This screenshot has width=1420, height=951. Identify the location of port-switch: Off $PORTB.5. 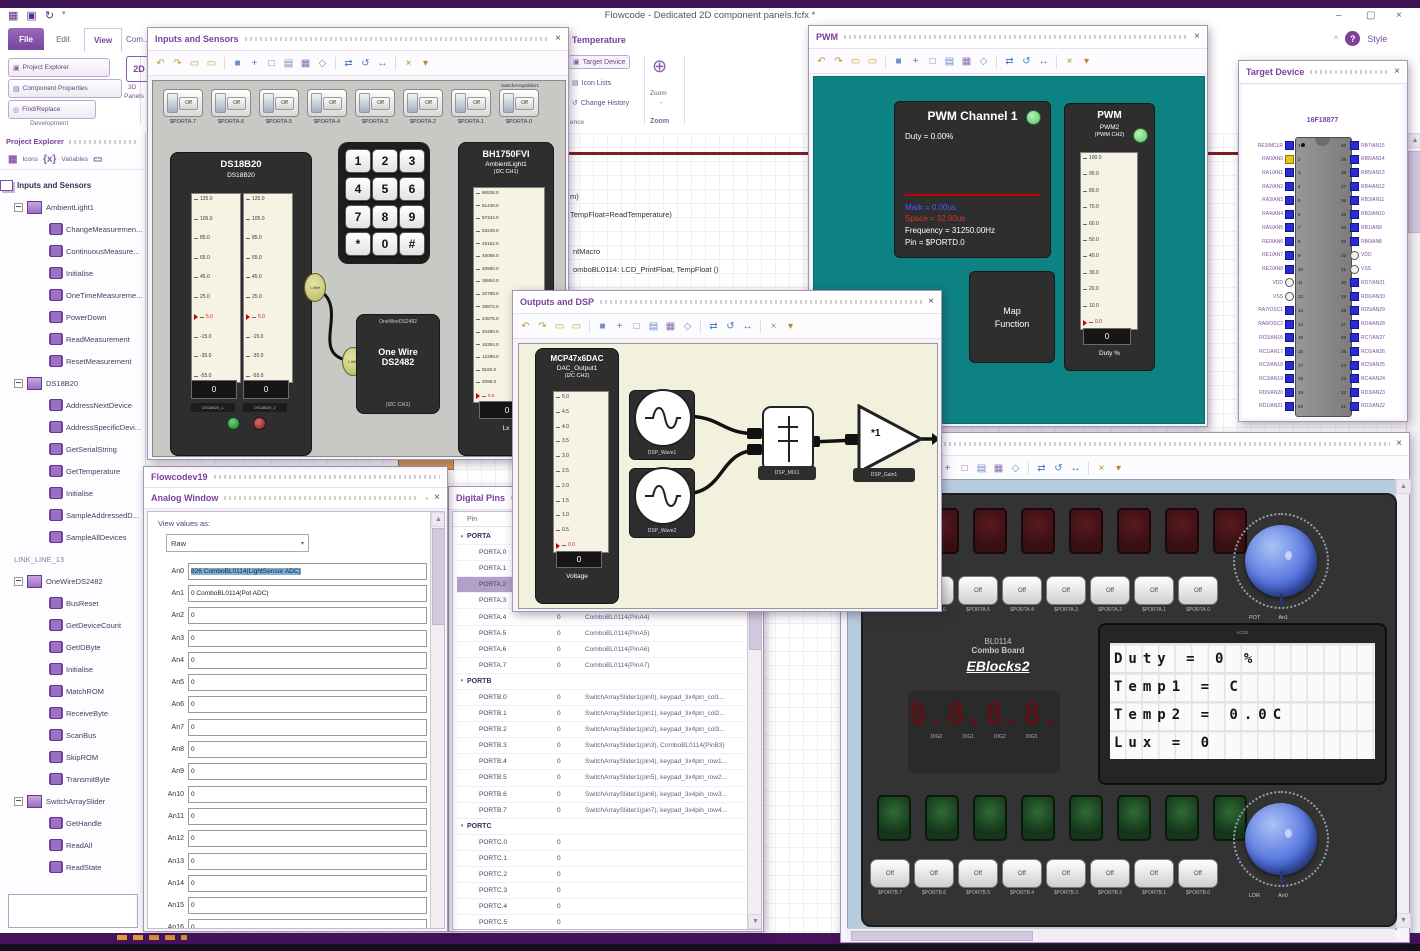
(978, 877).